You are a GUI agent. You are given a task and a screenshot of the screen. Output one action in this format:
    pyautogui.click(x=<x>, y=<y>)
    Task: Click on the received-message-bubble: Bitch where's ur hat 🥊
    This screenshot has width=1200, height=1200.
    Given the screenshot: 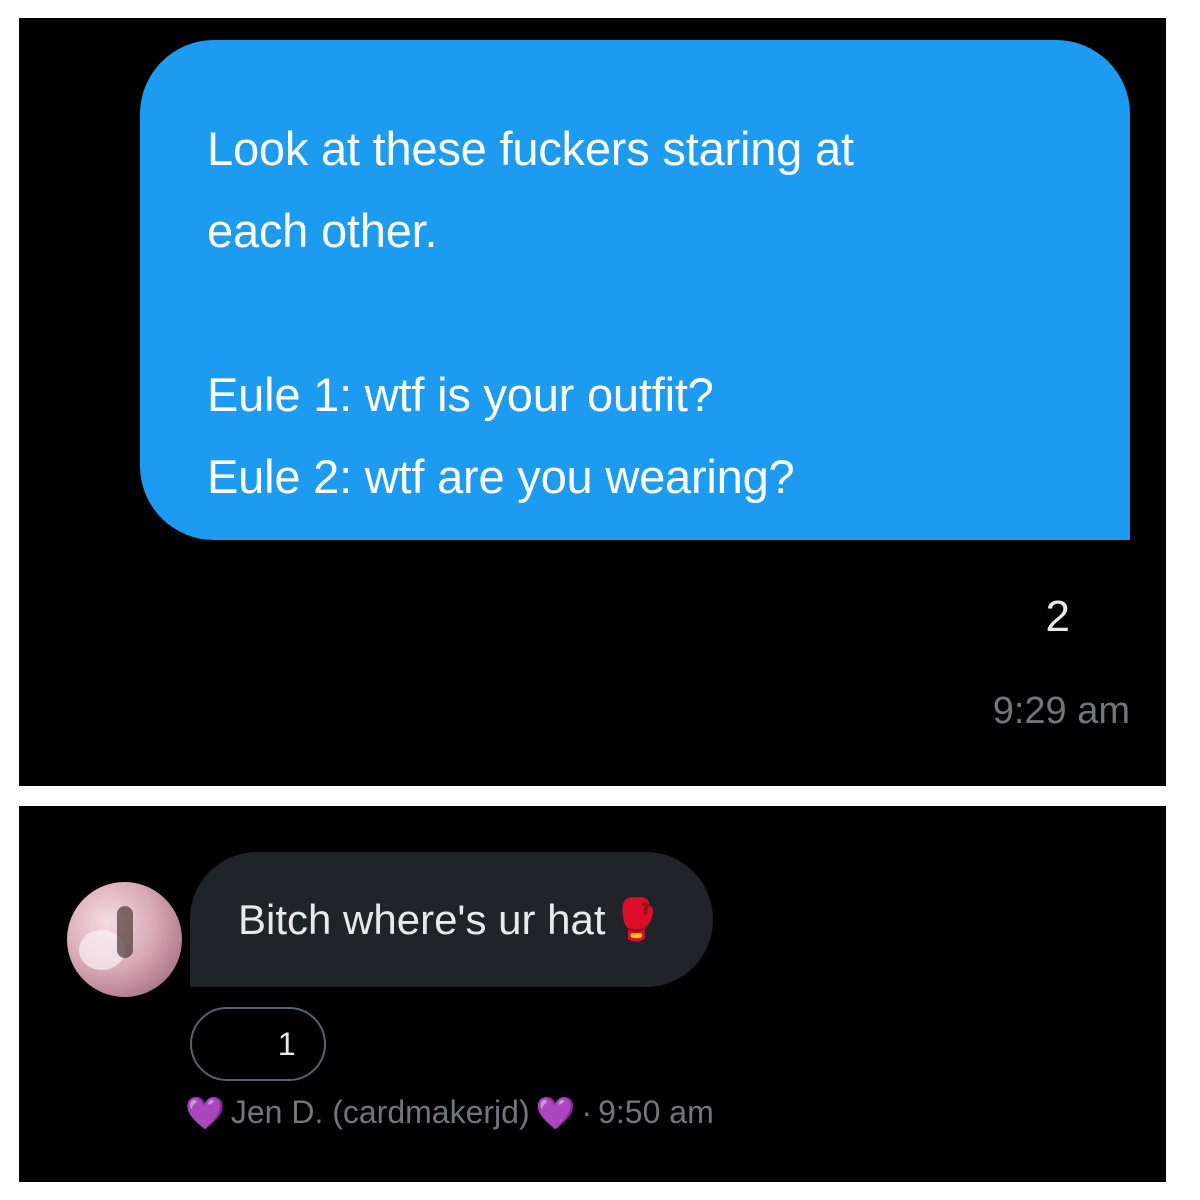 What is the action you would take?
    pyautogui.click(x=452, y=919)
    